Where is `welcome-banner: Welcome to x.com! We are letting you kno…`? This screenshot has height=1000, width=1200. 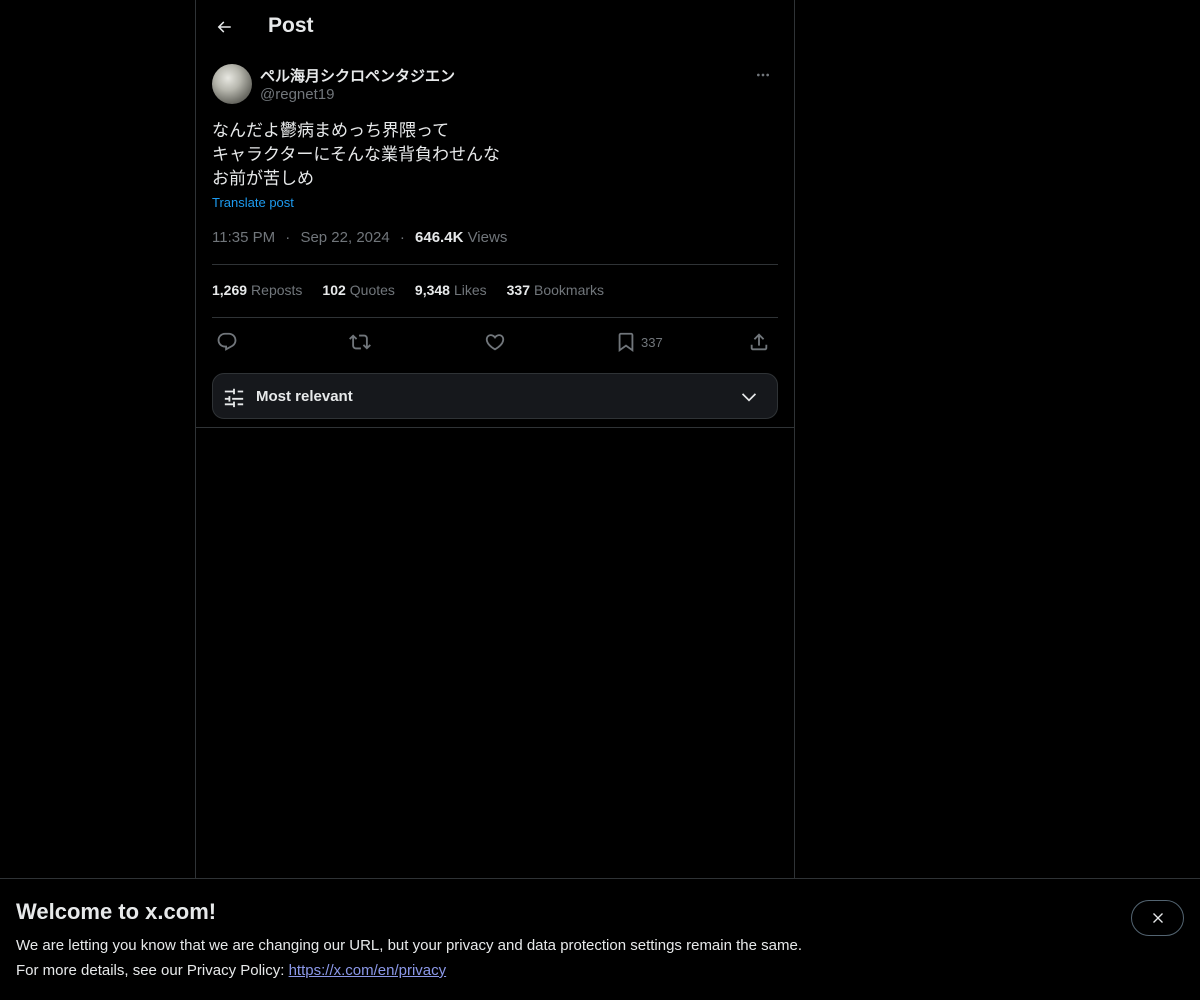 welcome-banner: Welcome to x.com! We are letting you kno… is located at coordinates (600, 939).